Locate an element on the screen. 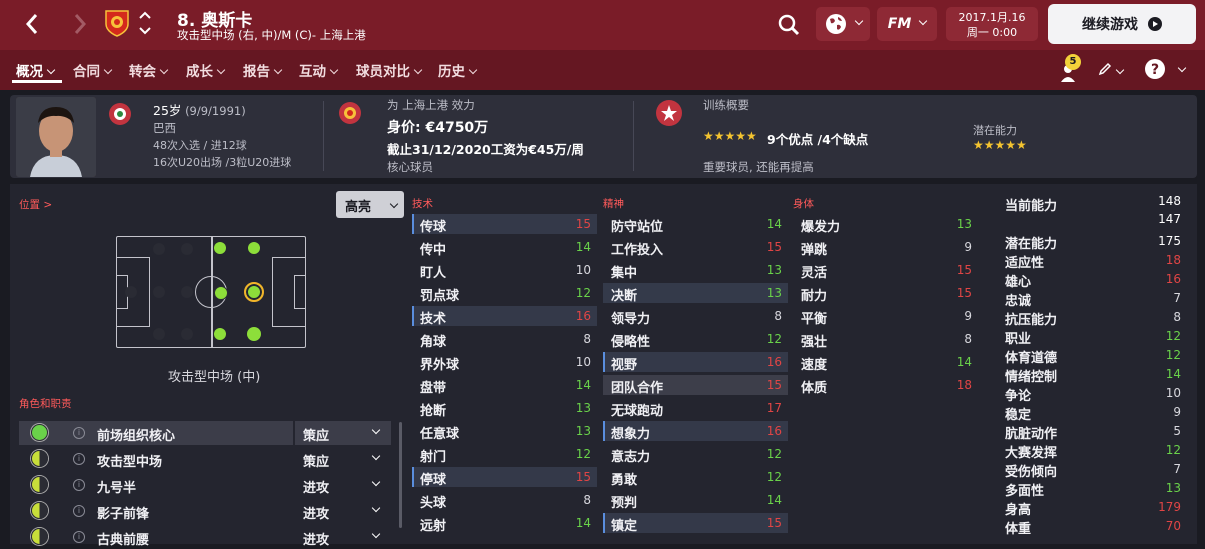 Image resolution: width=1205 pixels, height=549 pixels. player-switch-arrows is located at coordinates (145, 24).